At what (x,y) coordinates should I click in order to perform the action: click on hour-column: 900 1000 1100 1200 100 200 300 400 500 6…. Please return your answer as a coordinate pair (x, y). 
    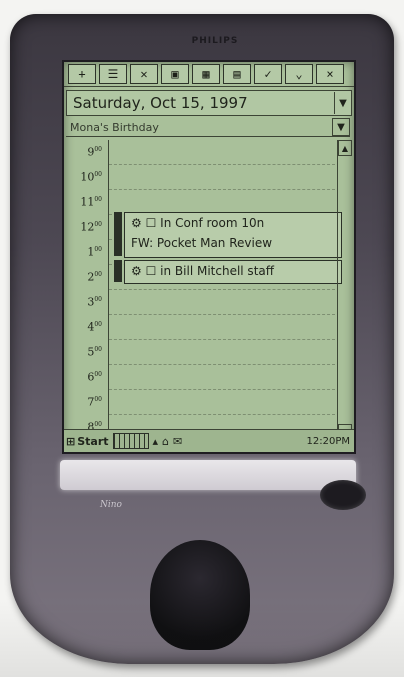
    Looking at the image, I should click on (85, 290).